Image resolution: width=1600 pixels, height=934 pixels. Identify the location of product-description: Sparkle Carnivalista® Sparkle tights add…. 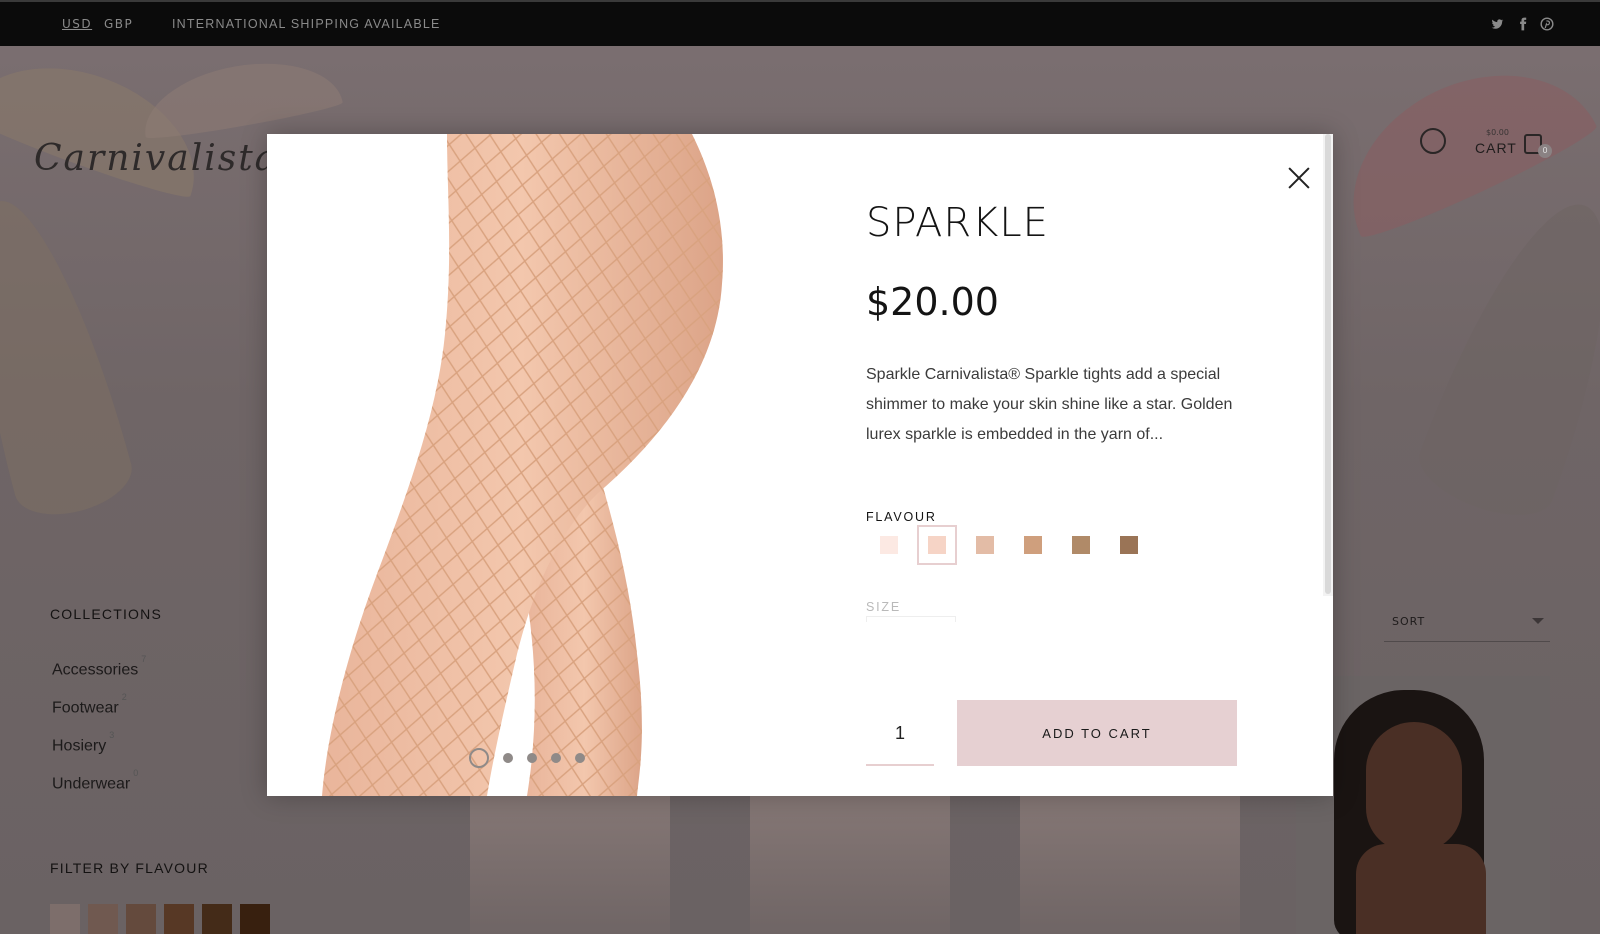
(1049, 404).